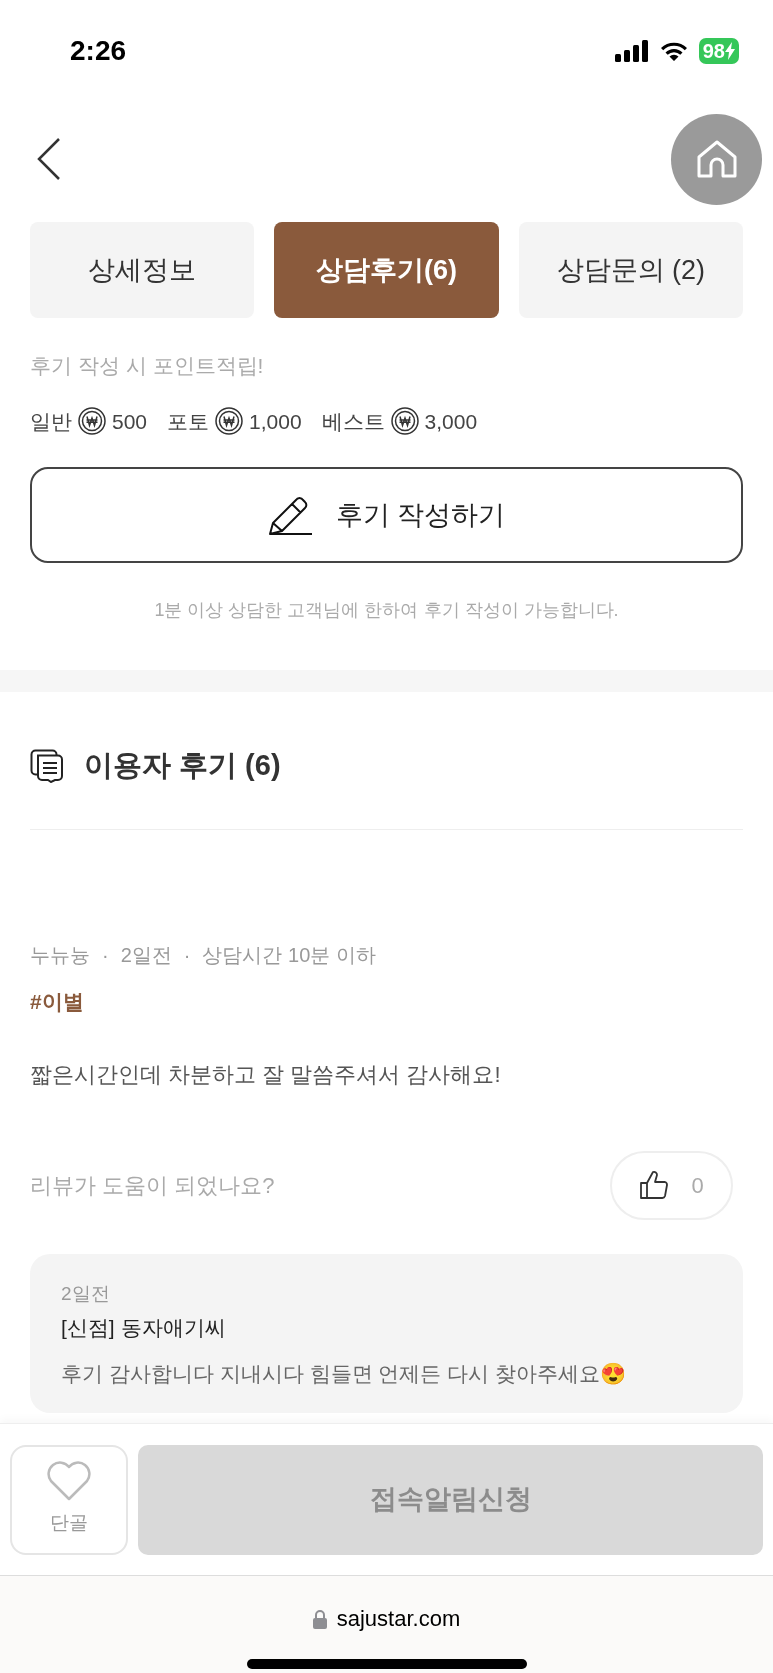 This screenshot has width=773, height=1673. What do you see at coordinates (152, 1185) in the screenshot?
I see `helpful-prompt: 리뷰가 도움이 되었나요?` at bounding box center [152, 1185].